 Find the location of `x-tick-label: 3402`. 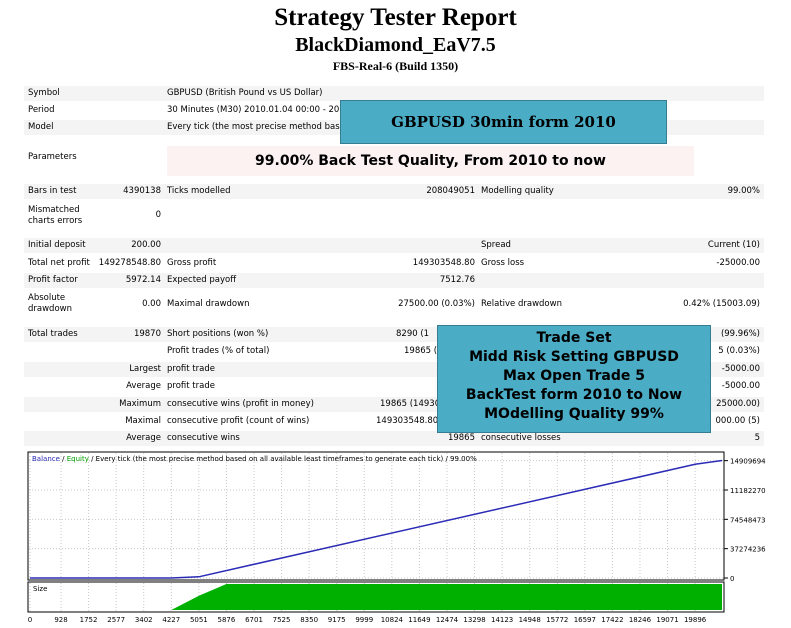

x-tick-label: 3402 is located at coordinates (144, 620).